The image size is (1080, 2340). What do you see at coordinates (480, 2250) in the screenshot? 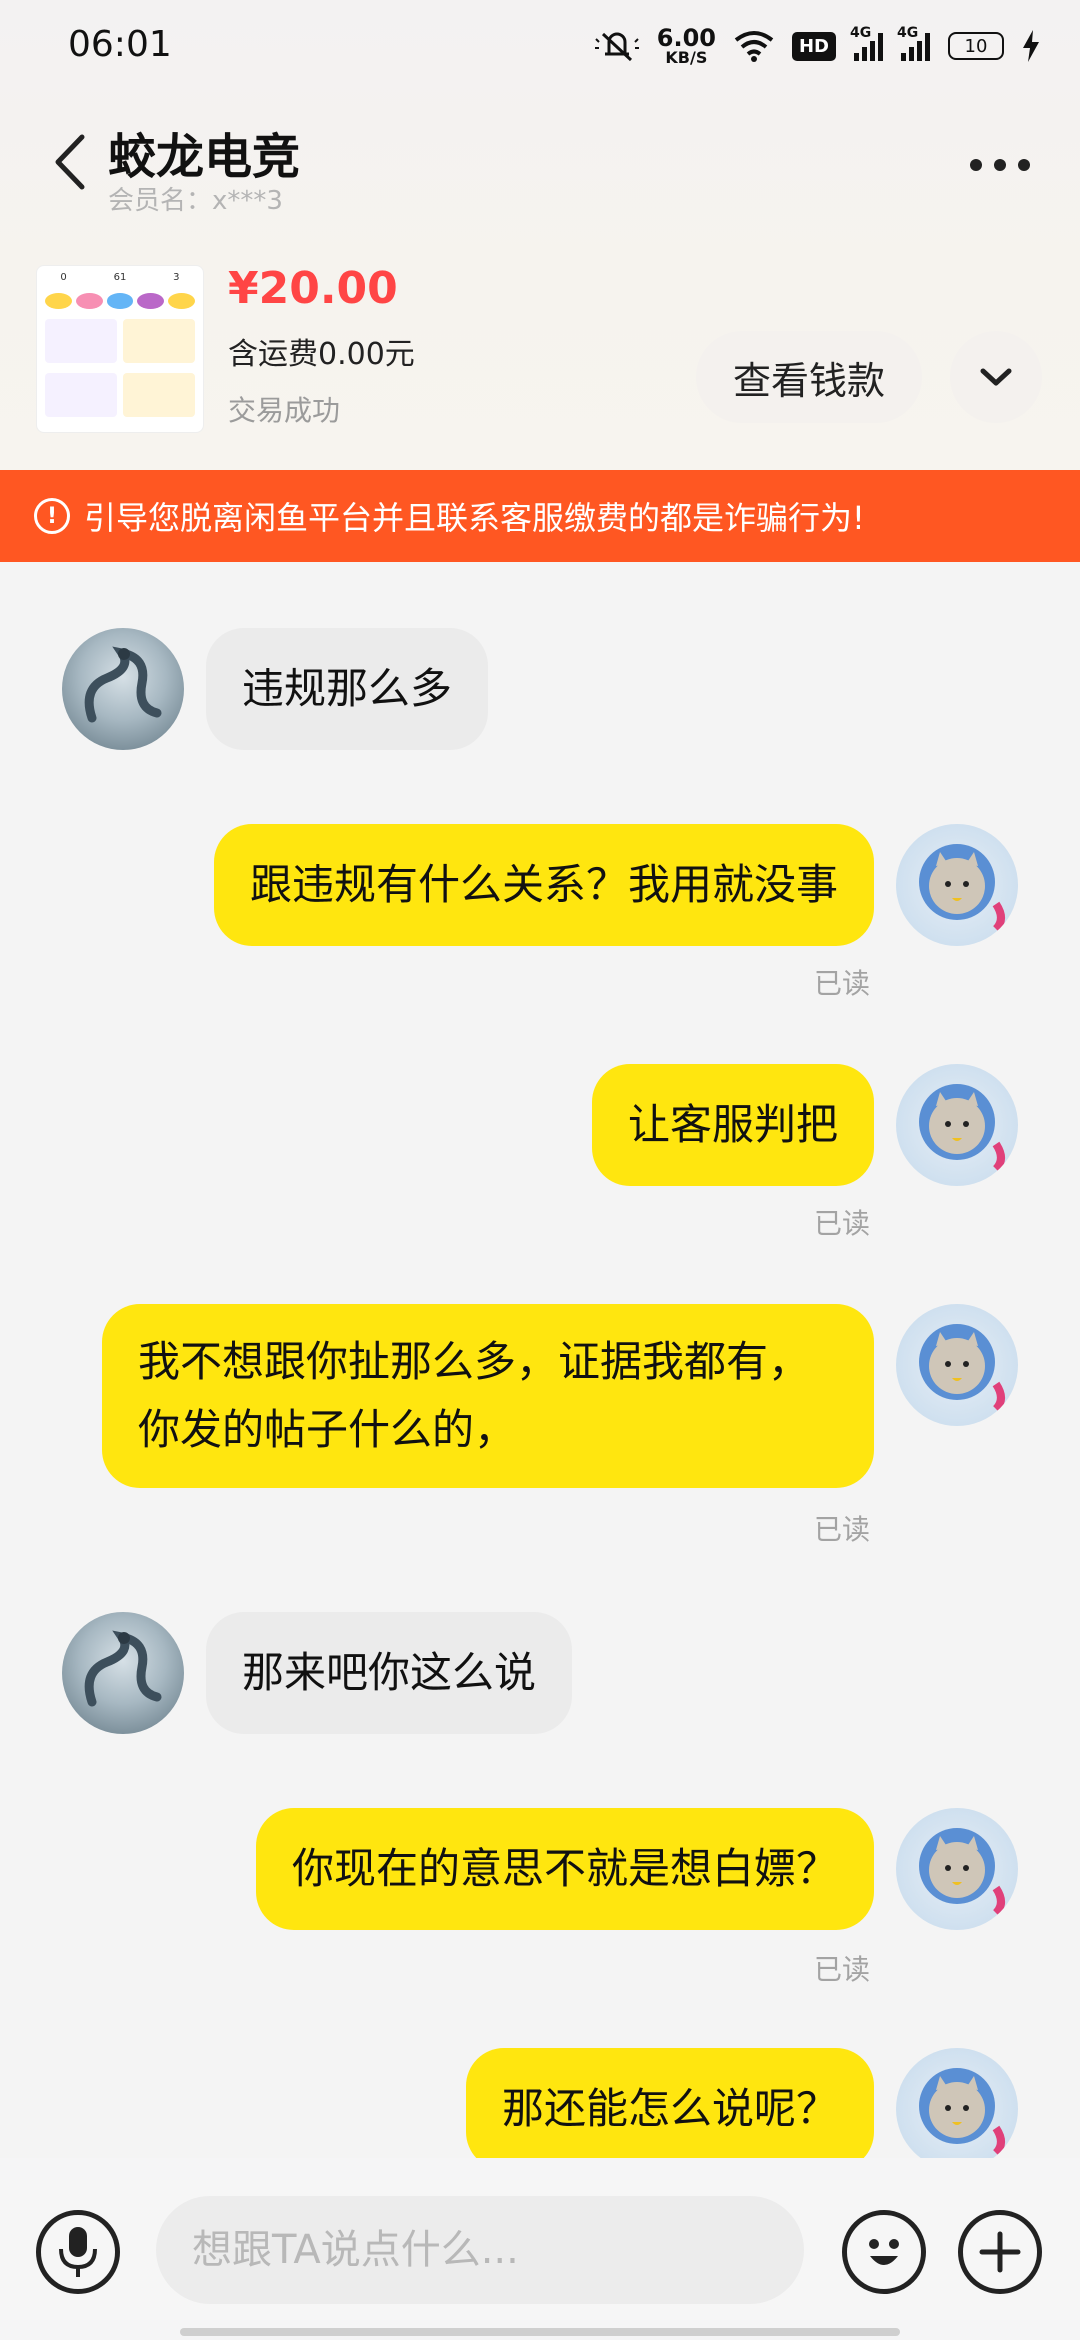
I see `message-input` at bounding box center [480, 2250].